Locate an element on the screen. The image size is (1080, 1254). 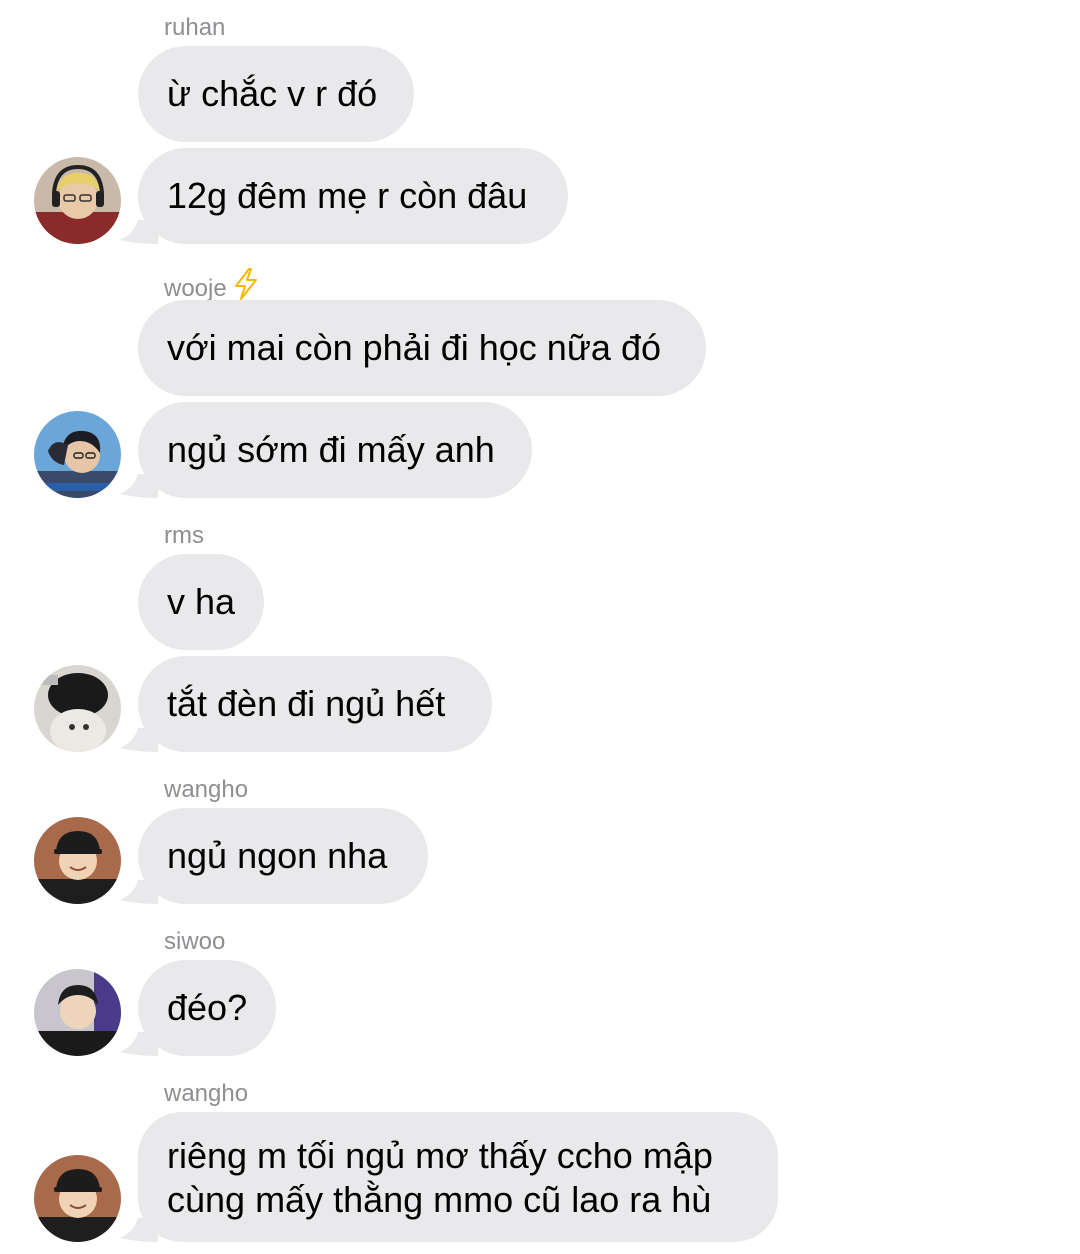
message-bubble: ừ chắc v r đó is located at coordinates (276, 94).